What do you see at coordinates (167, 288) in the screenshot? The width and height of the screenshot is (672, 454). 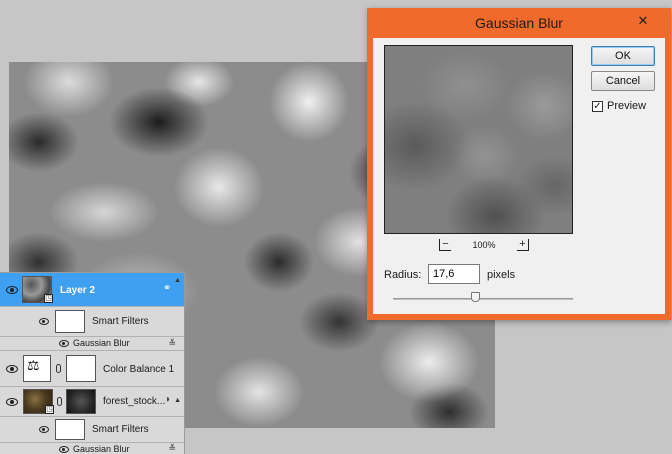 I see `smart-filter-link-icon: ⚭` at bounding box center [167, 288].